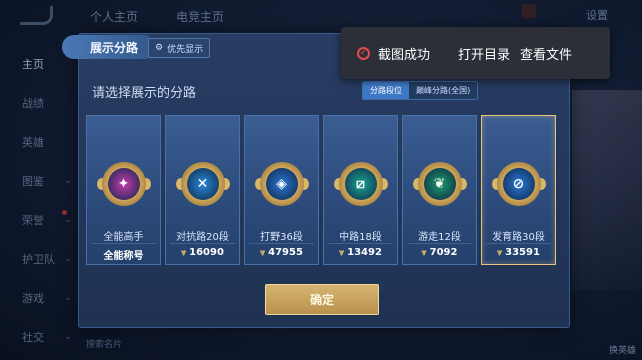 Image resolution: width=642 pixels, height=360 pixels. I want to click on route-card-value-text: 16090, so click(206, 252).